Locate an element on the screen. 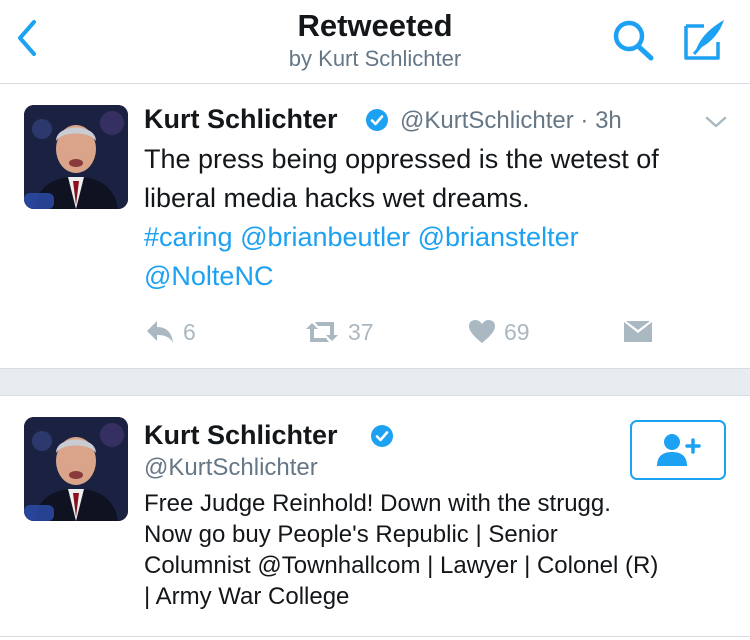 The image size is (750, 640). reply-count: 6 is located at coordinates (189, 331).